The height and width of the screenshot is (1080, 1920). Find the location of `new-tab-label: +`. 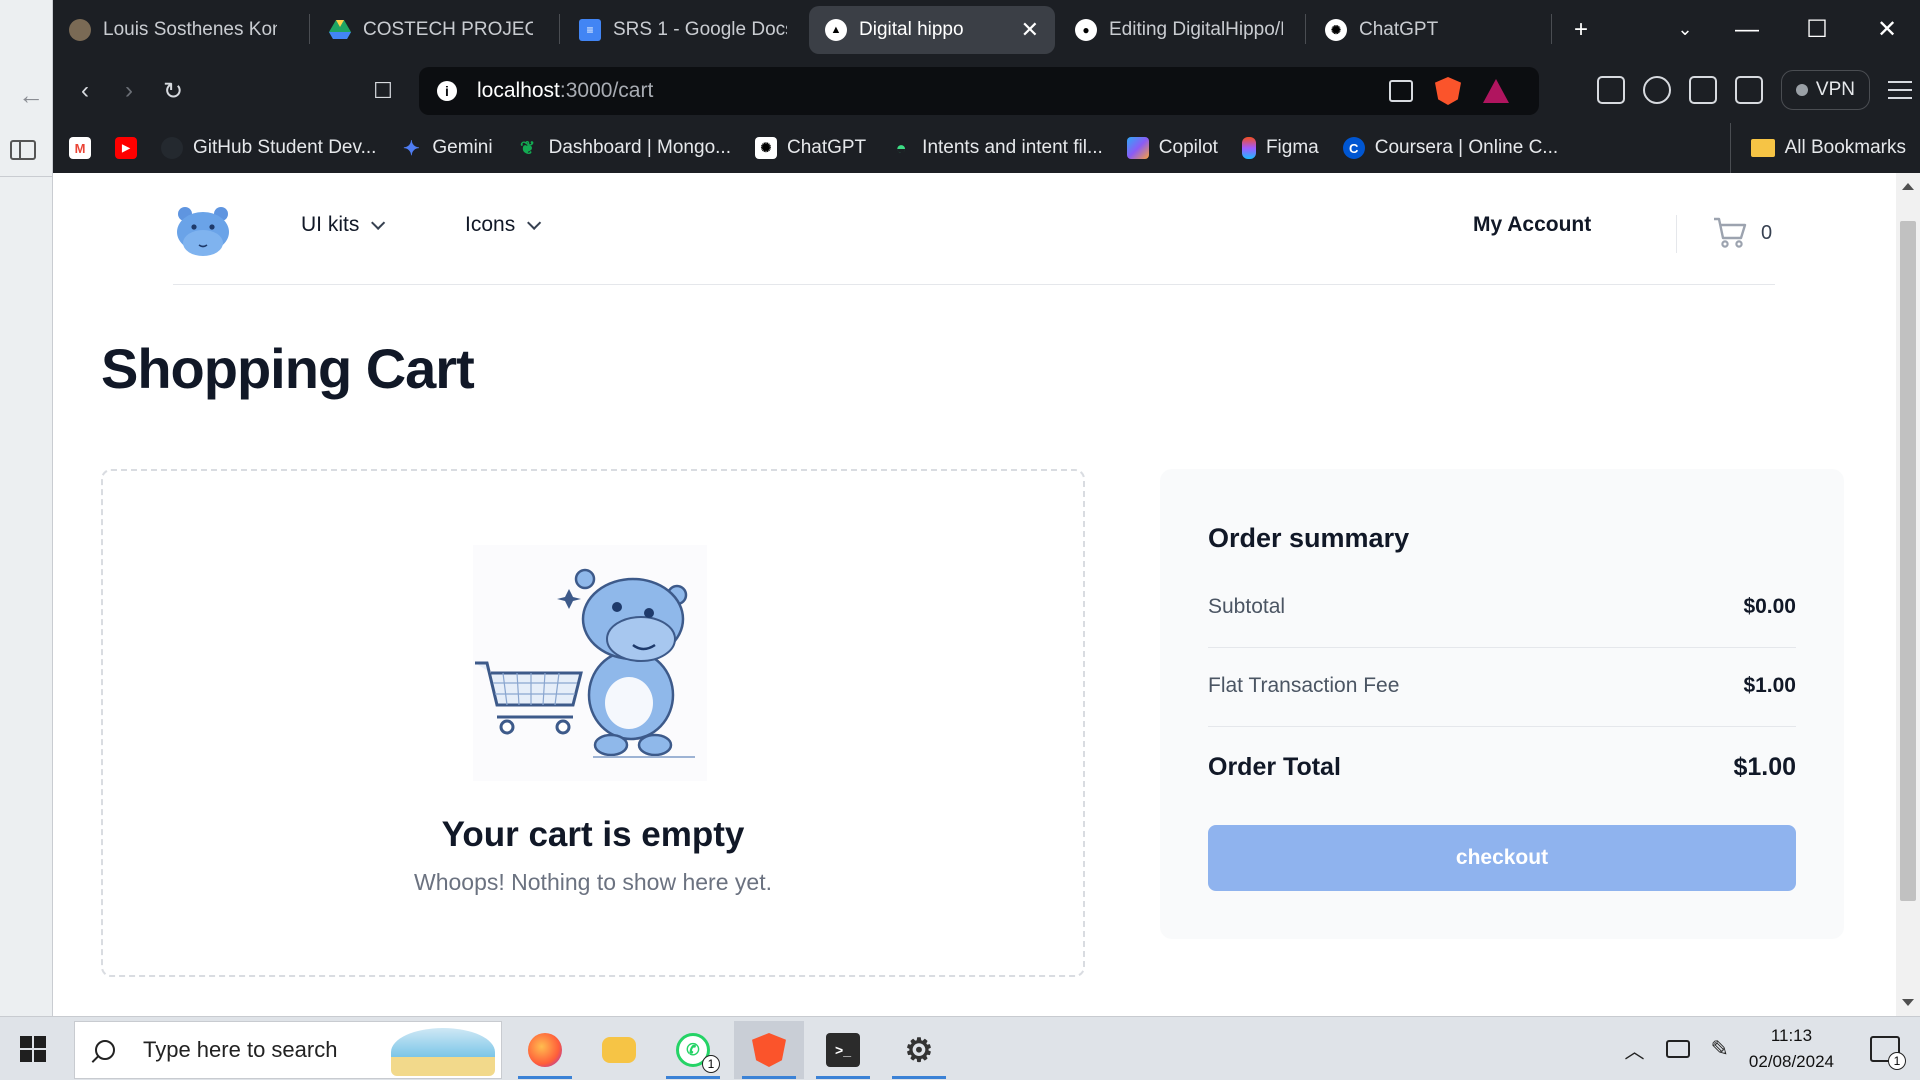

new-tab-label: + is located at coordinates (1580, 29).